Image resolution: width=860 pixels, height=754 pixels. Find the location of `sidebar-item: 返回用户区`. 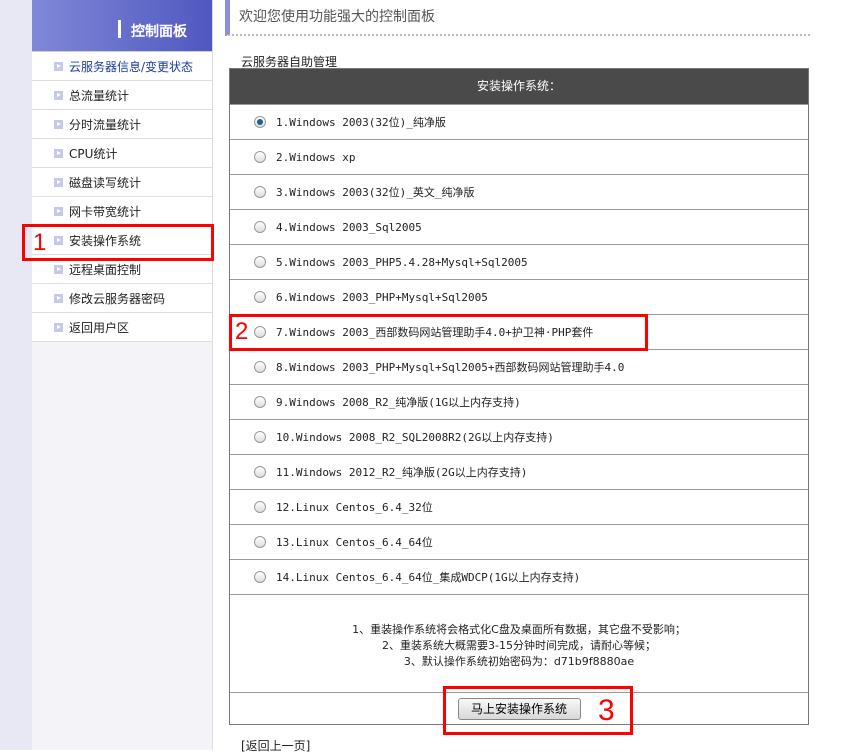

sidebar-item: 返回用户区 is located at coordinates (122, 327).